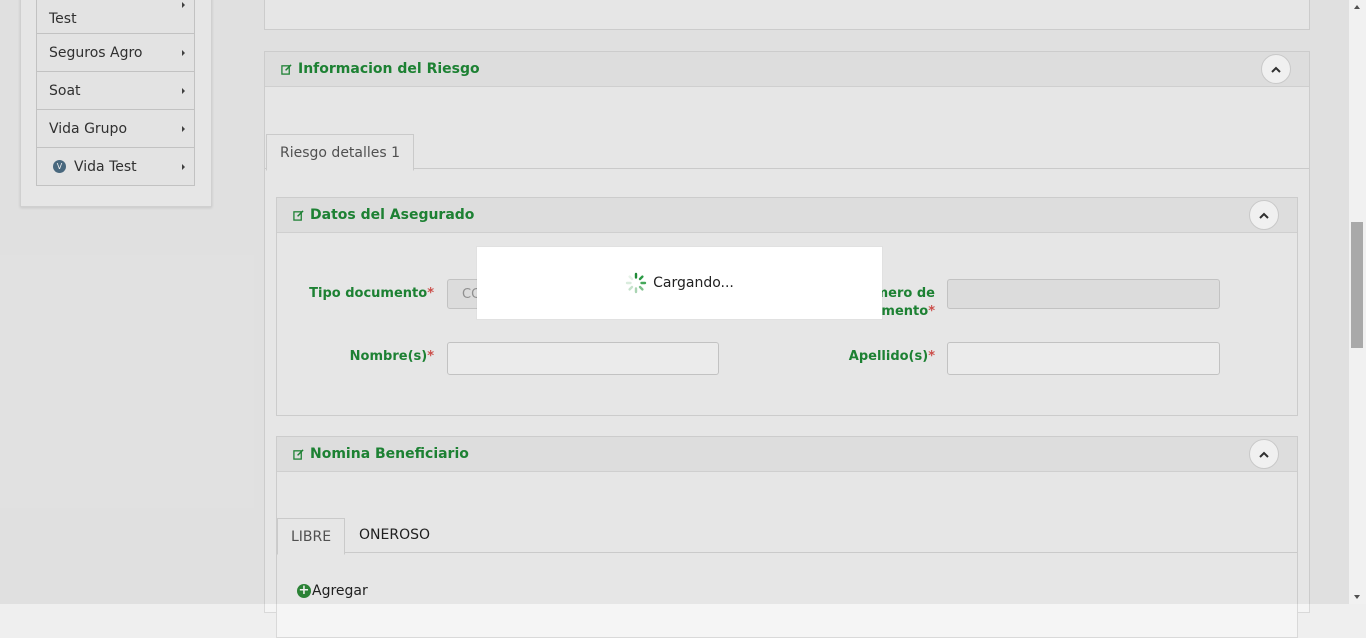  I want to click on spinner-icon, so click(636, 283).